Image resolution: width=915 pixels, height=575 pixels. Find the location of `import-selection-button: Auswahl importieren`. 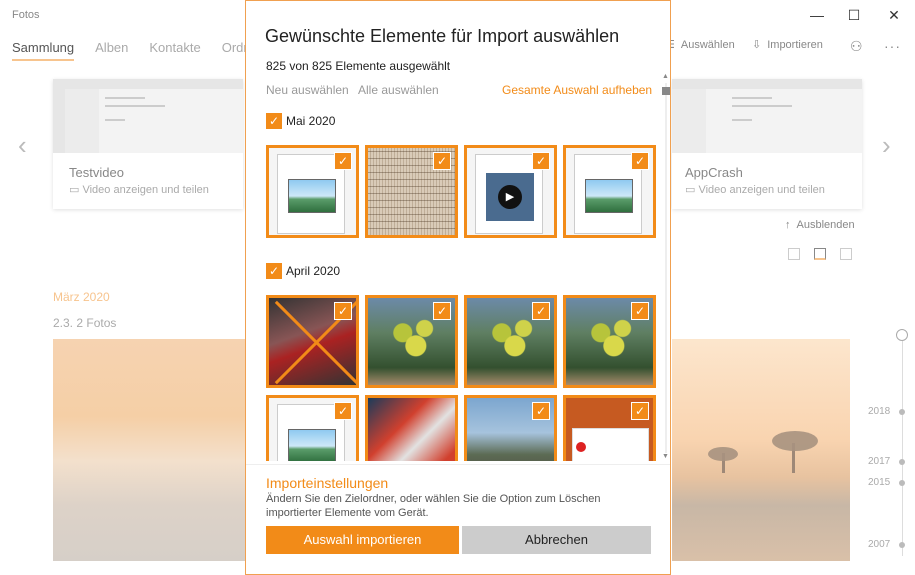

import-selection-button: Auswahl importieren is located at coordinates (362, 540).